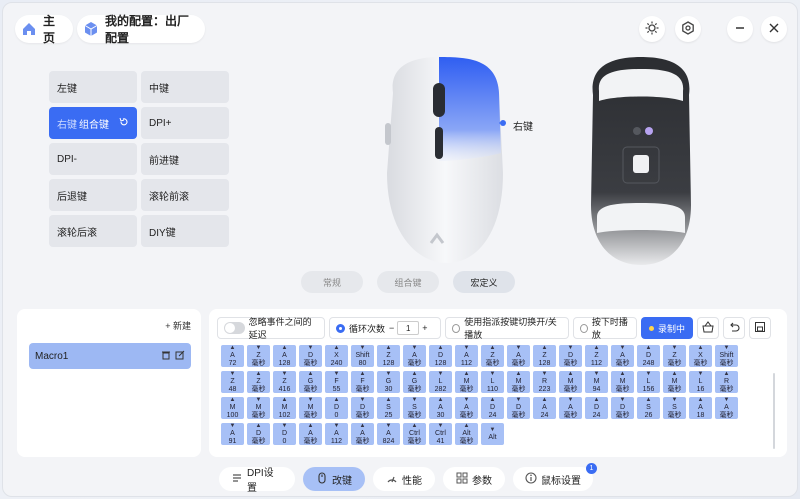  I want to click on nav-mouse-settings: 鼠标设置 1, so click(555, 477).